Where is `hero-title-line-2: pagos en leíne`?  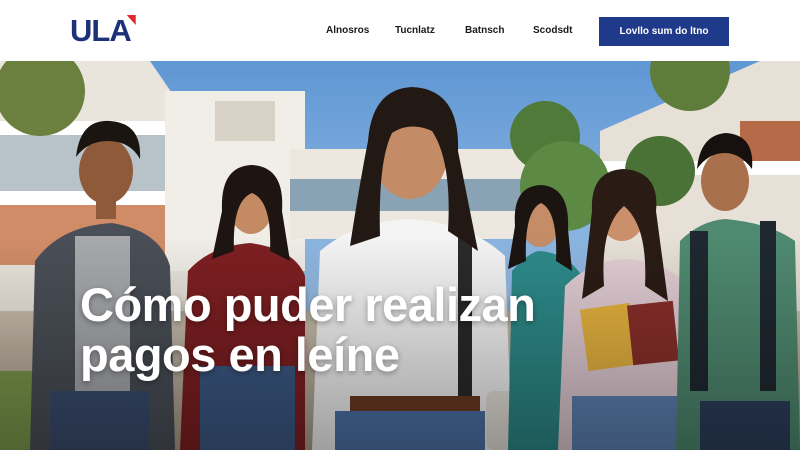
hero-title-line-2: pagos en leíne is located at coordinates (240, 354).